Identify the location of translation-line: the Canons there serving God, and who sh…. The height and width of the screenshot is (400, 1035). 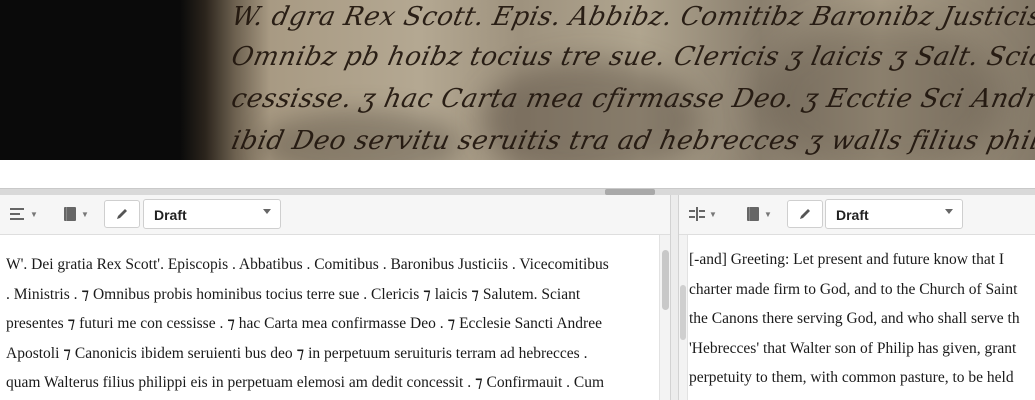
(854, 318).